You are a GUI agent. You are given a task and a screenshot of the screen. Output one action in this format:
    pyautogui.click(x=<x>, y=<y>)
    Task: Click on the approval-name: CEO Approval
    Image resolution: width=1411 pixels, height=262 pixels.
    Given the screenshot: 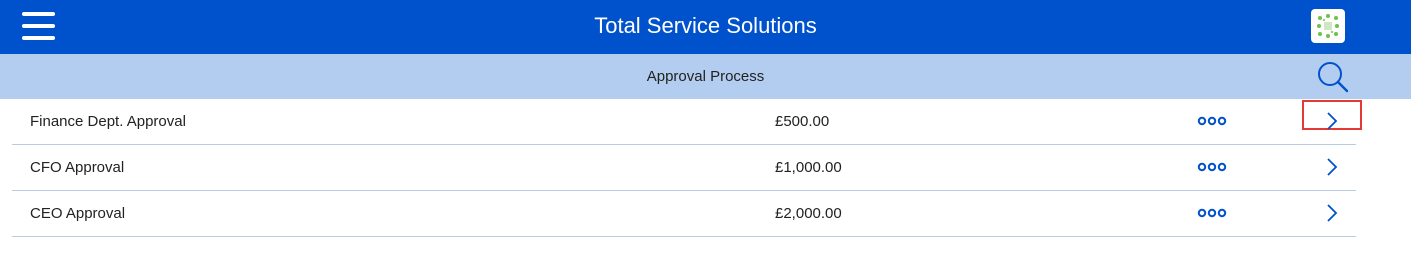 What is the action you would take?
    pyautogui.click(x=78, y=213)
    